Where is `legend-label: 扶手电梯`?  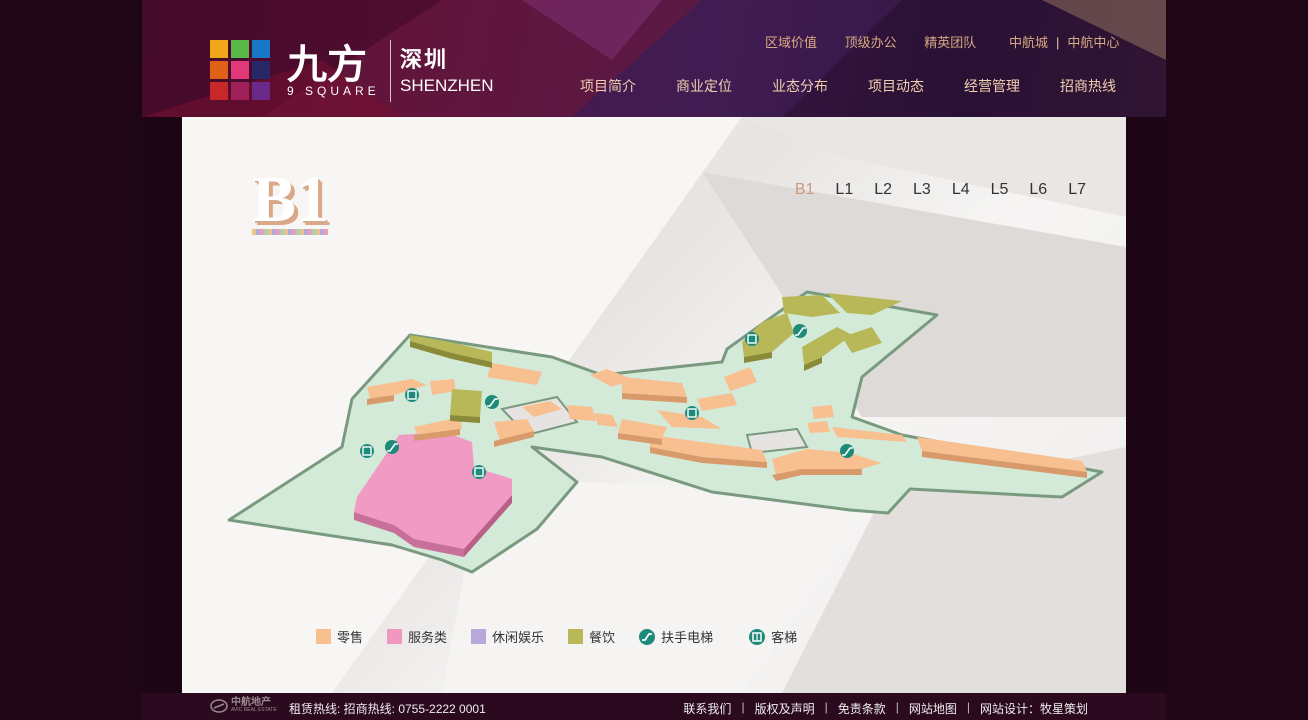
legend-label: 扶手电梯 is located at coordinates (687, 637).